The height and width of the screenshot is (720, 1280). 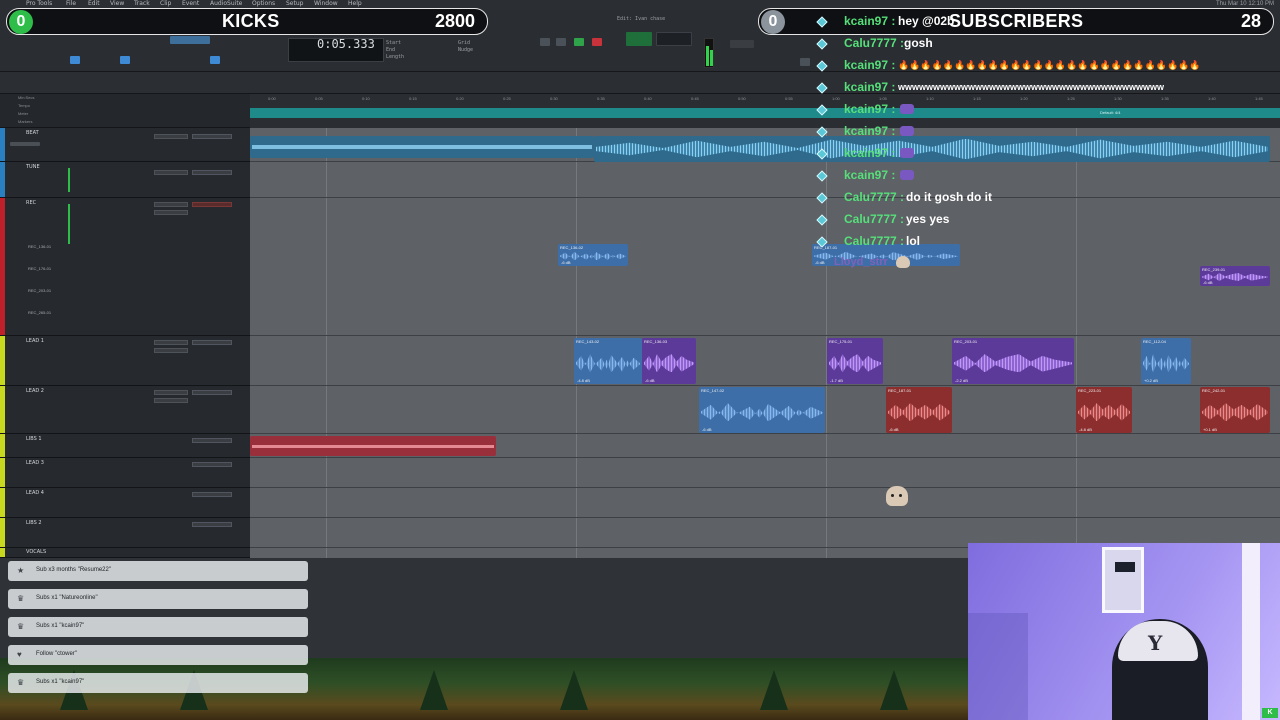 I want to click on chat-text: 🔥🔥🔥🔥🔥🔥🔥🔥🔥🔥🔥🔥🔥🔥🔥🔥🔥🔥🔥🔥🔥🔥🔥🔥🔥🔥🔥, so click(x=1049, y=65).